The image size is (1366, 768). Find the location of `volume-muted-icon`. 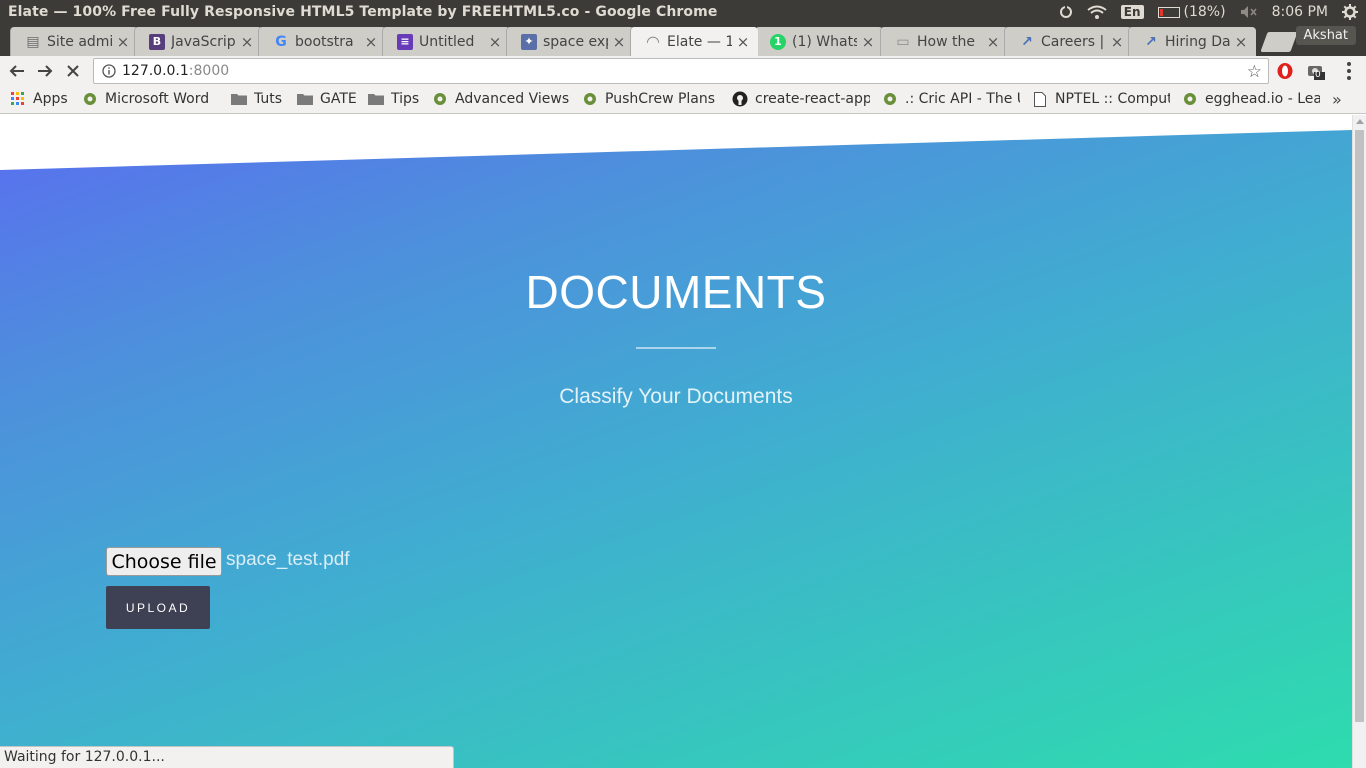

volume-muted-icon is located at coordinates (1249, 12).